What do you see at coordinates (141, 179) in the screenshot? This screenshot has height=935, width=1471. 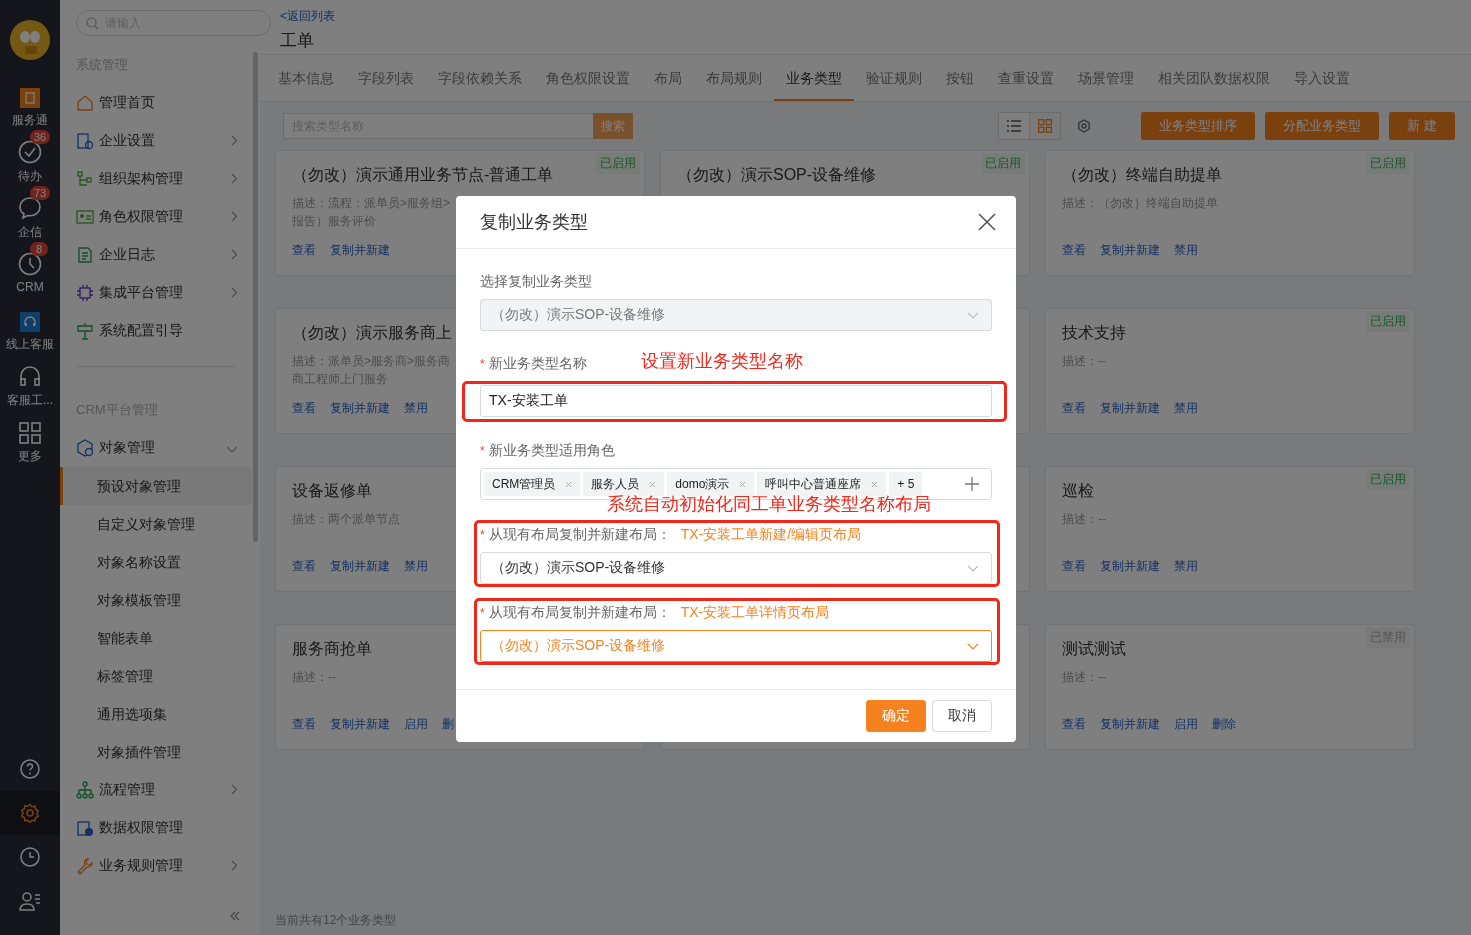 I see `menu-item: 组织架构管理` at bounding box center [141, 179].